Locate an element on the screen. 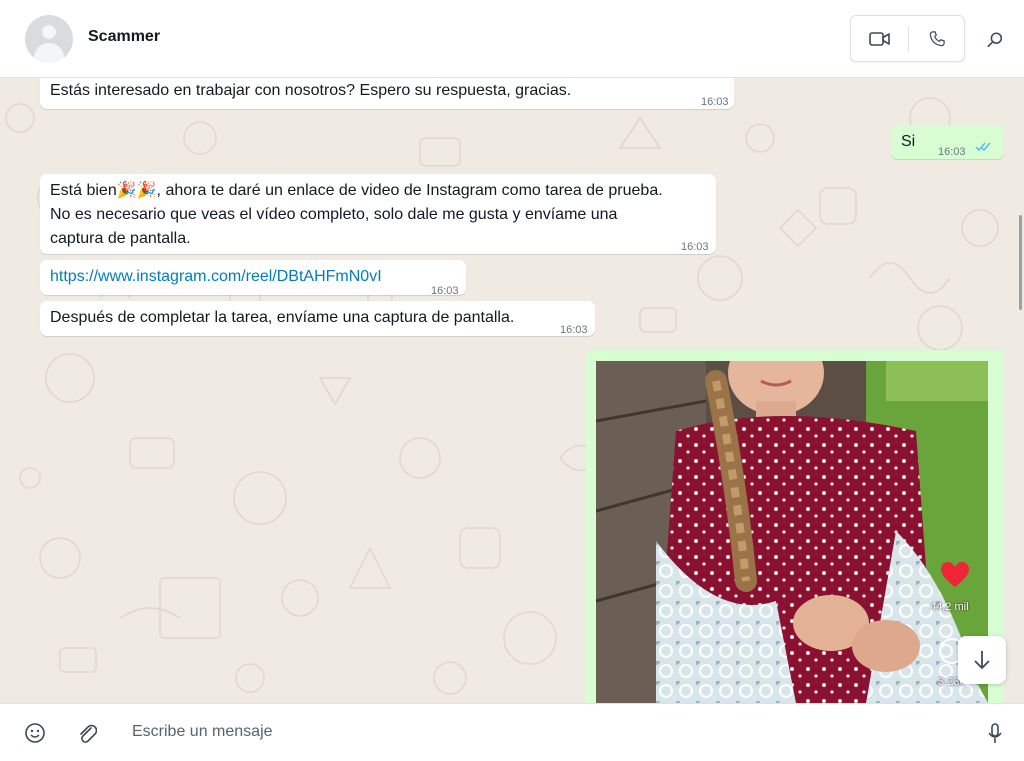 The width and height of the screenshot is (1024, 761). call-buttons-group is located at coordinates (907, 38).